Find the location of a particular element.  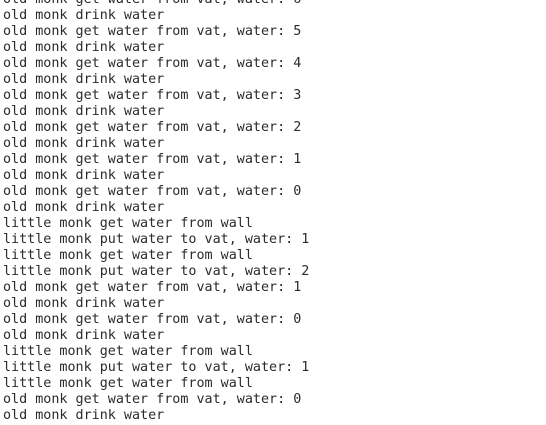

terminal-line: old monk get water from vat, water: 6 is located at coordinates (156, 4).